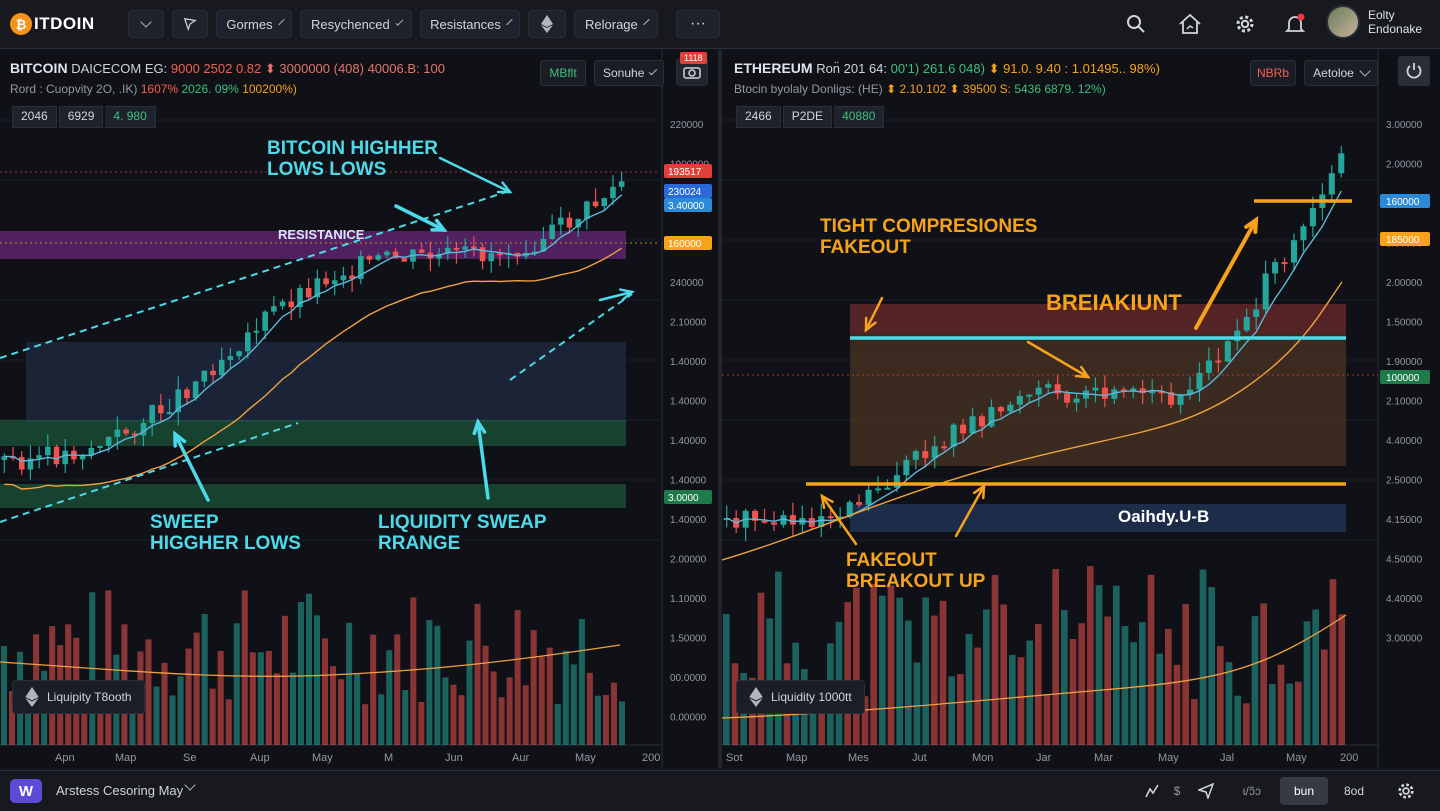  What do you see at coordinates (1304, 791) in the screenshot?
I see `range-button-2: bun` at bounding box center [1304, 791].